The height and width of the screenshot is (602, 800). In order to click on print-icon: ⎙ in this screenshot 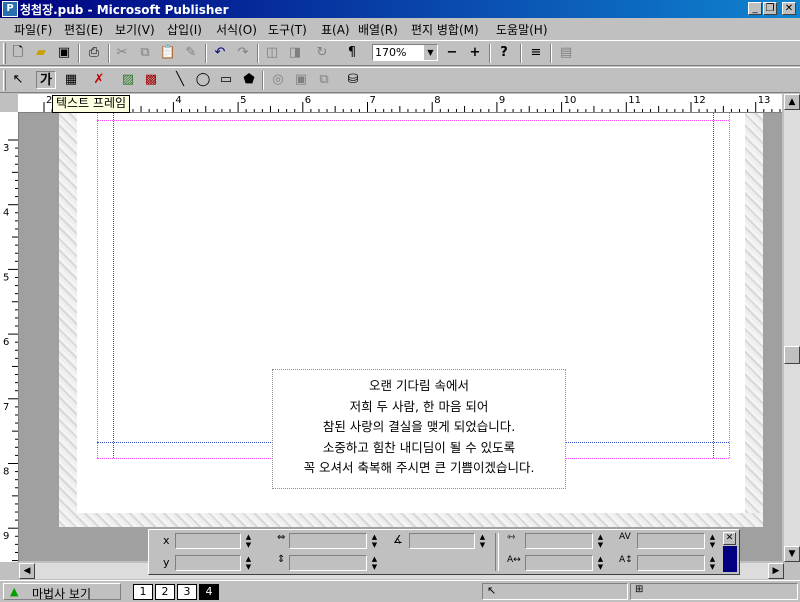, I will do `click(94, 53)`.